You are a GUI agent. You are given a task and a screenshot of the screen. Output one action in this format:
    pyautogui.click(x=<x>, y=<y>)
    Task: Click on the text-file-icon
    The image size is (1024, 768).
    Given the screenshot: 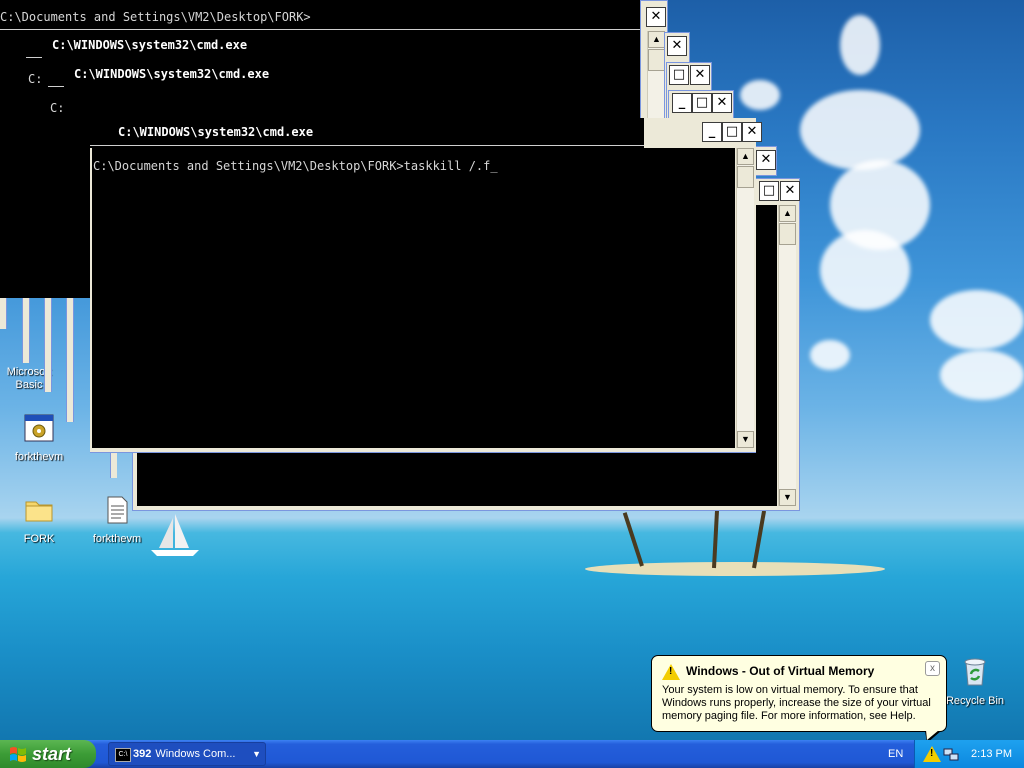 What is the action you would take?
    pyautogui.click(x=117, y=510)
    